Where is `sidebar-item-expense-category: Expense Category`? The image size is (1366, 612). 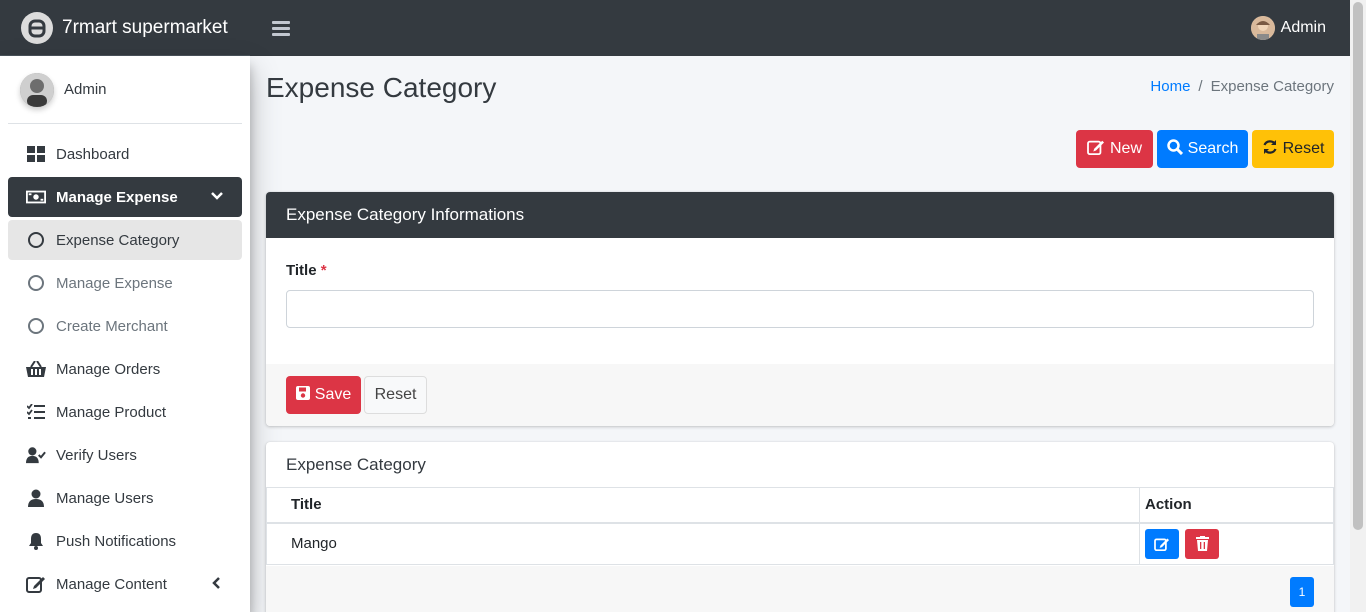 sidebar-item-expense-category: Expense Category is located at coordinates (125, 240).